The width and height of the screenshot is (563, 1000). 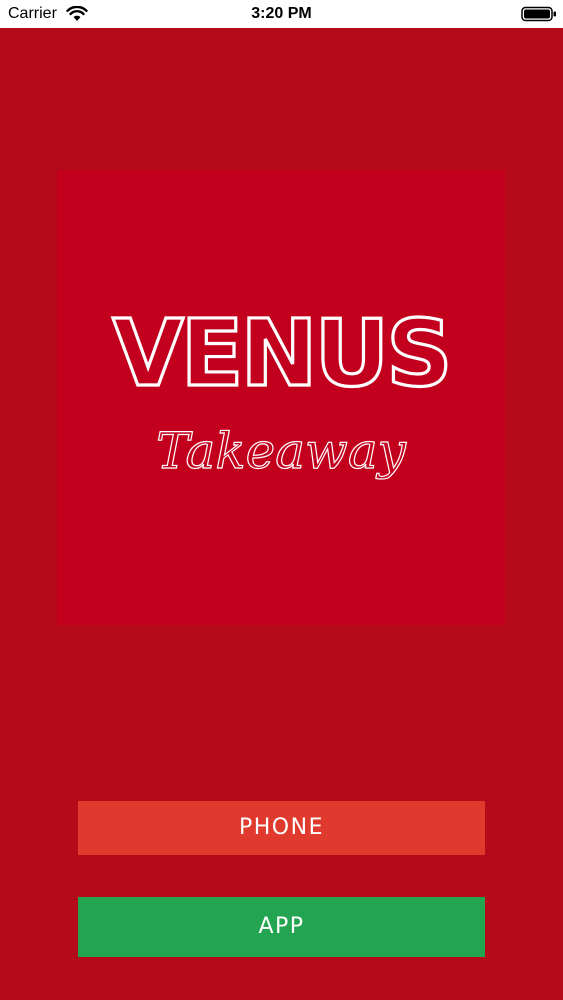 I want to click on status-time: 3:20 PM, so click(x=281, y=13).